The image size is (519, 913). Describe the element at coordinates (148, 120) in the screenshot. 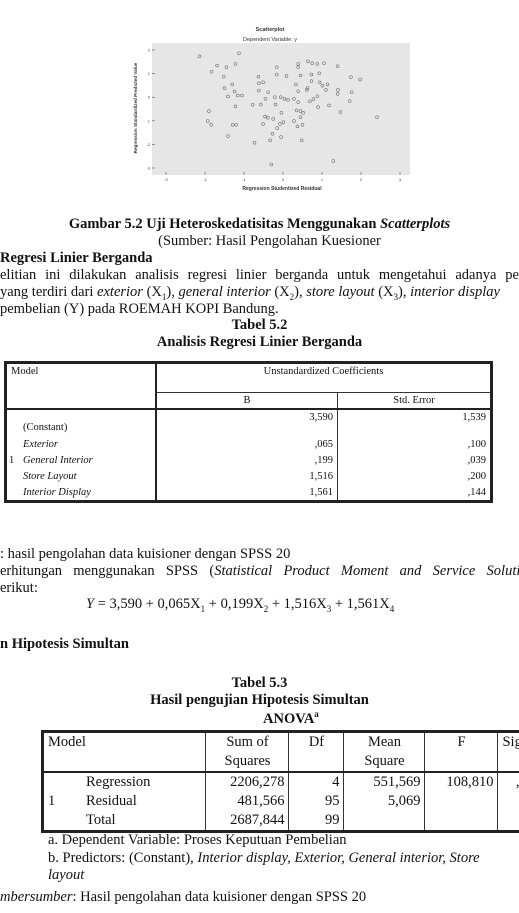

I see `y-tick-label: -1` at that location.